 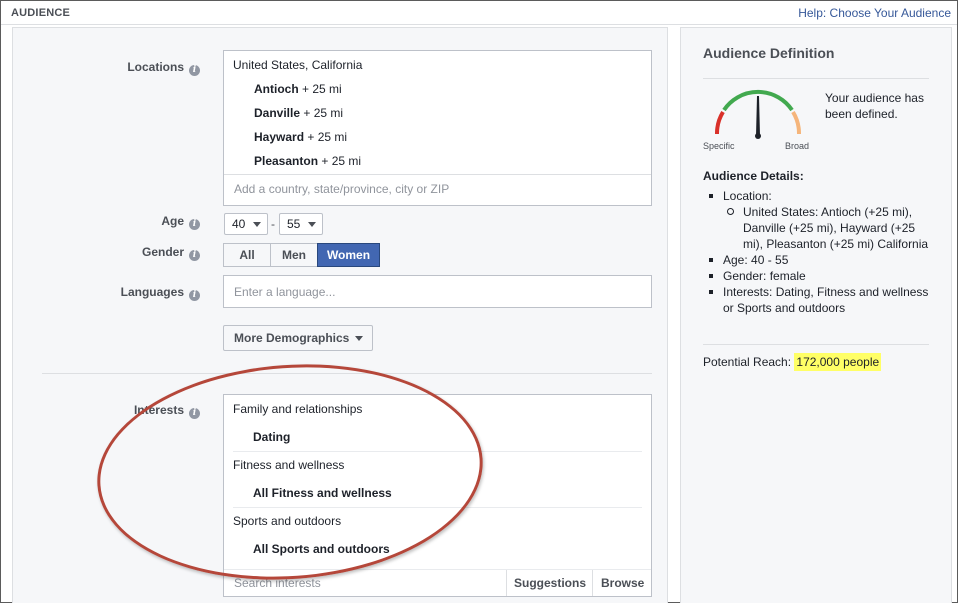 What do you see at coordinates (437, 174) in the screenshot?
I see `locations-divider` at bounding box center [437, 174].